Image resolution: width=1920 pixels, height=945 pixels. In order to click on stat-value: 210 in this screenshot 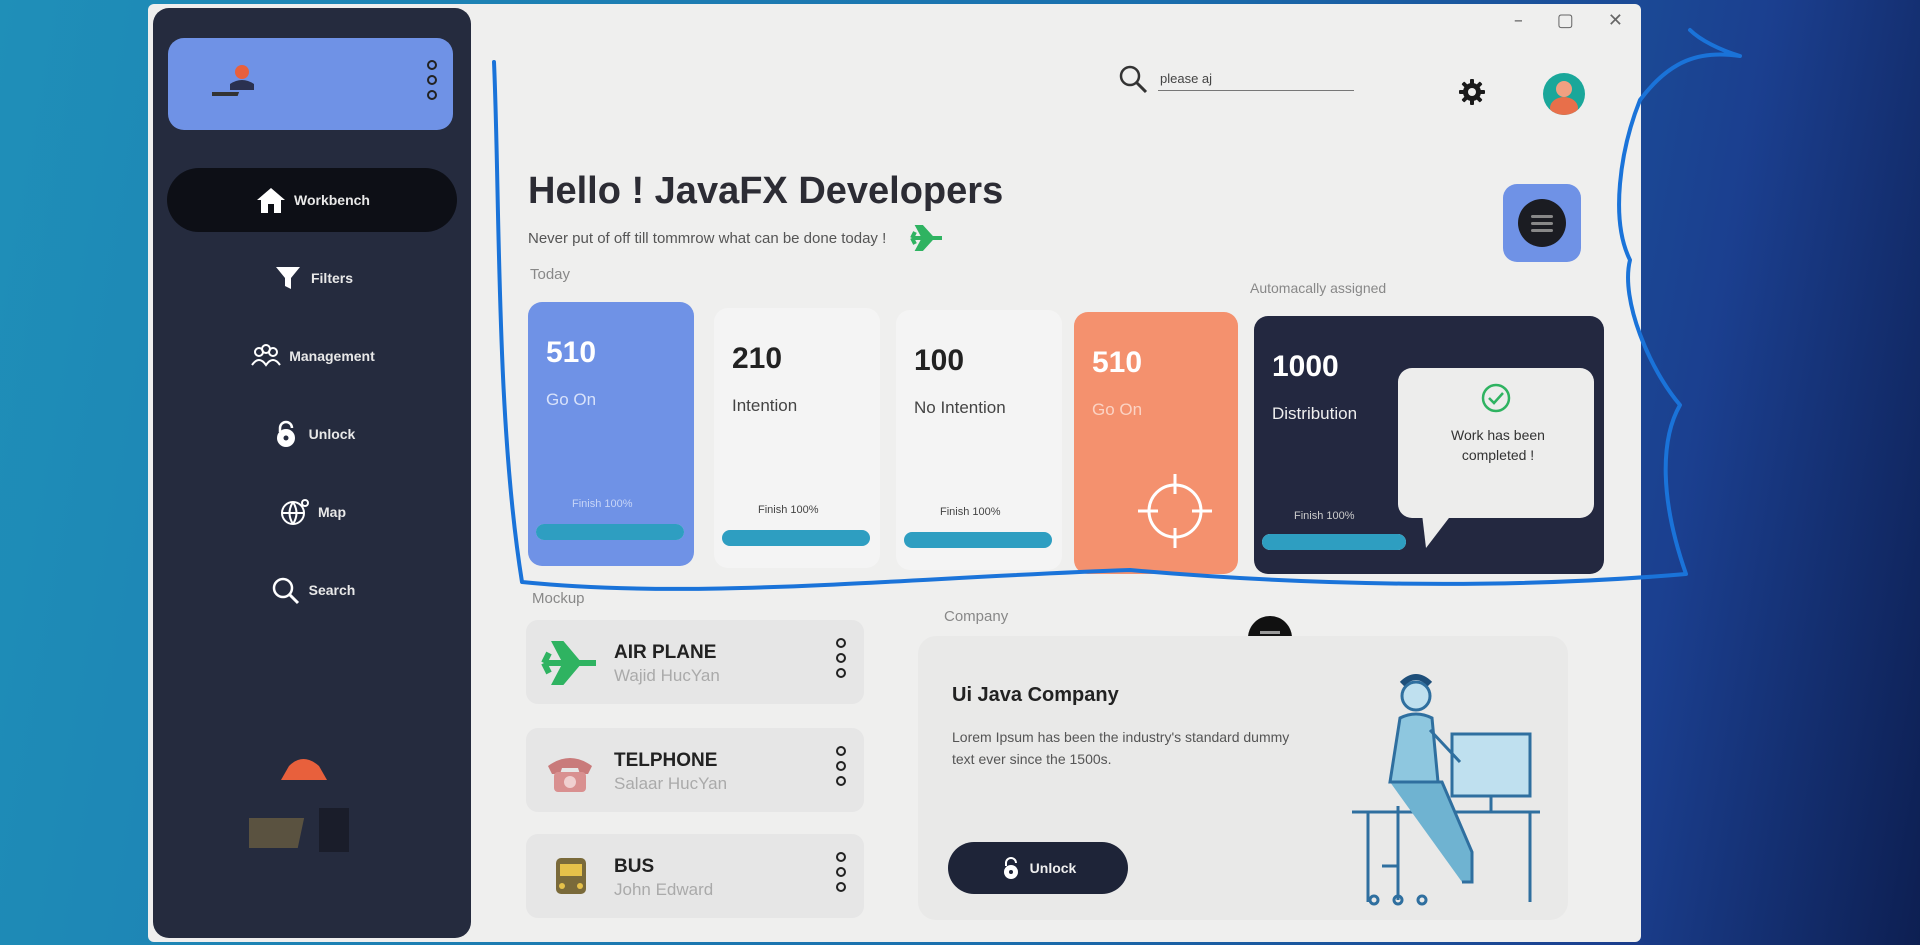, I will do `click(757, 358)`.